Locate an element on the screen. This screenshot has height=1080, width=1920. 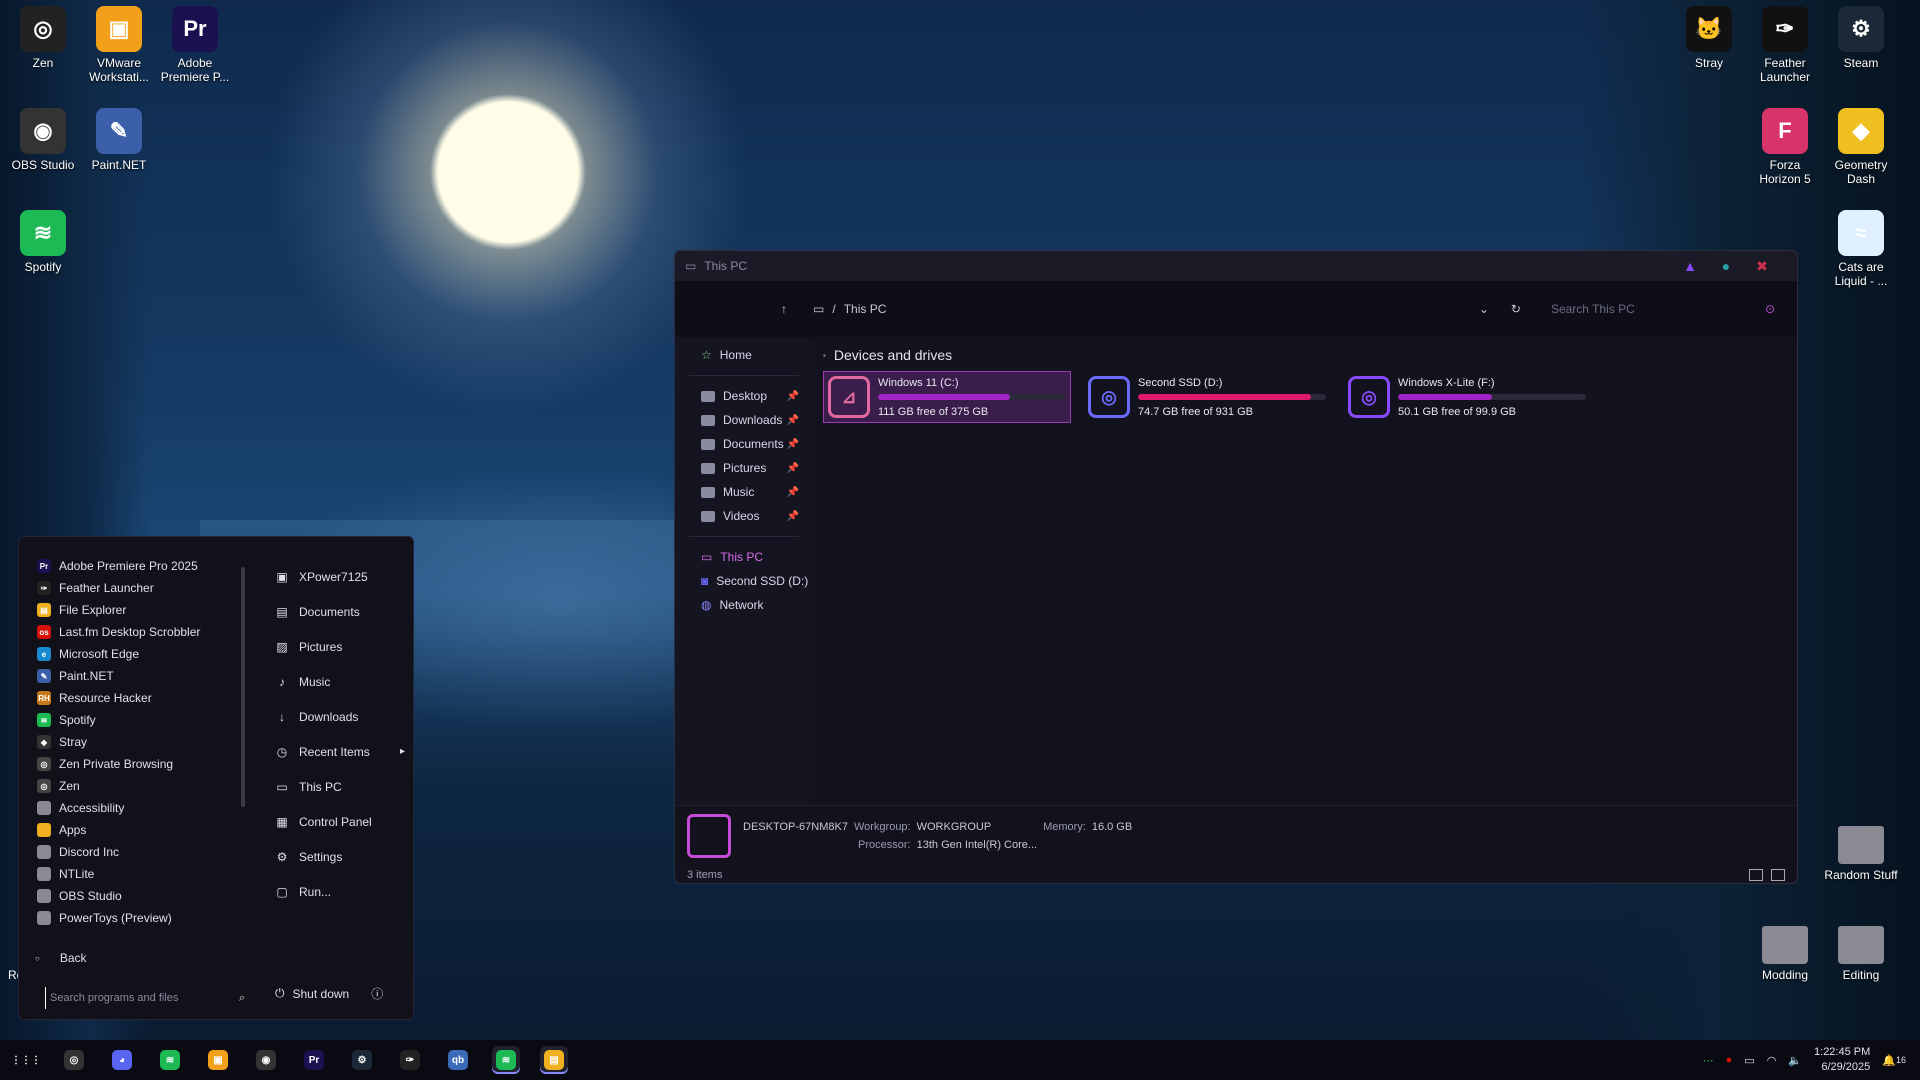
notification-count: 16 is located at coordinates (1900, 1060).